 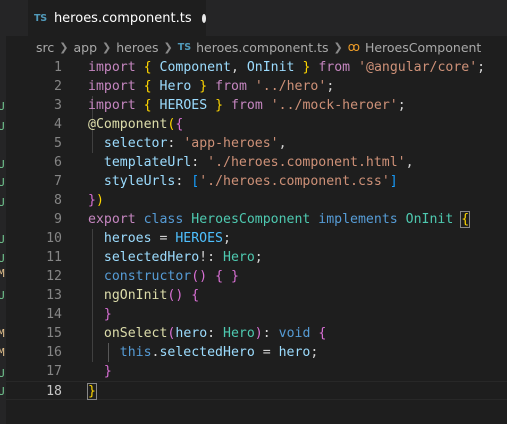 What do you see at coordinates (127, 238) in the screenshot?
I see `code-token: heroes` at bounding box center [127, 238].